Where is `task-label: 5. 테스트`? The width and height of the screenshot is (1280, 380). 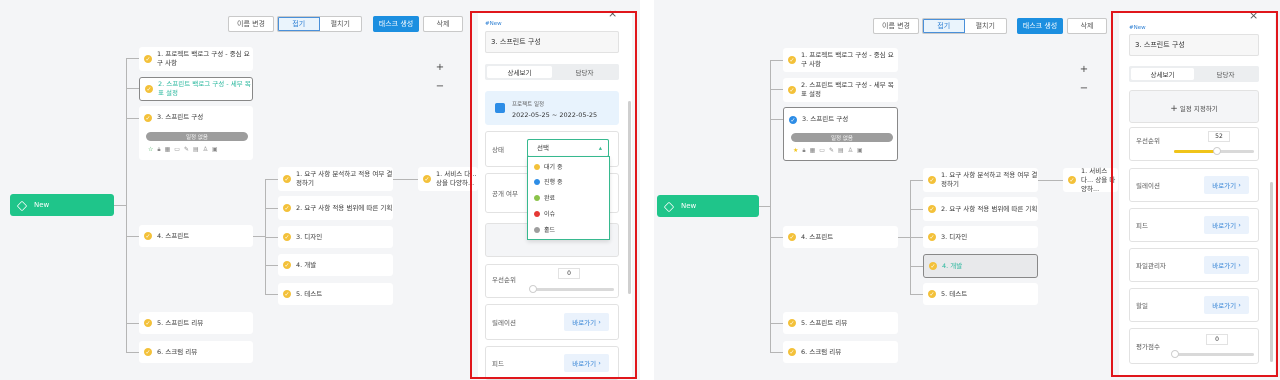
task-label: 5. 테스트 is located at coordinates (309, 293).